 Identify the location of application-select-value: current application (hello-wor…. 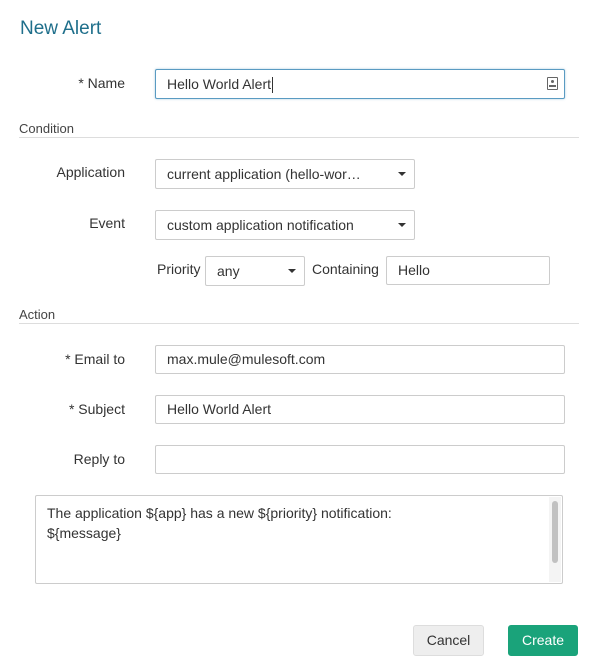
(264, 174).